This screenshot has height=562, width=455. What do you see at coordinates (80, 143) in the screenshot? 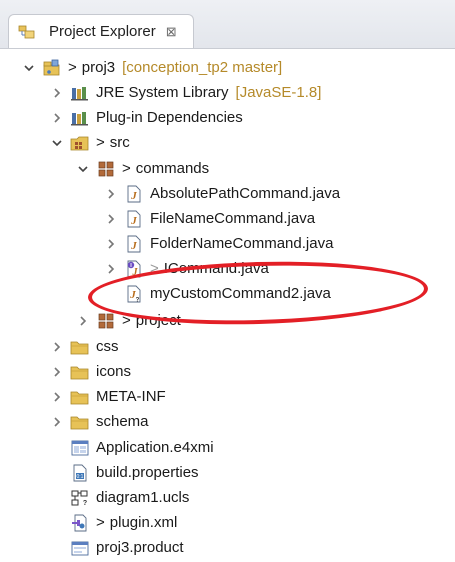
I see `source-folder-icon` at bounding box center [80, 143].